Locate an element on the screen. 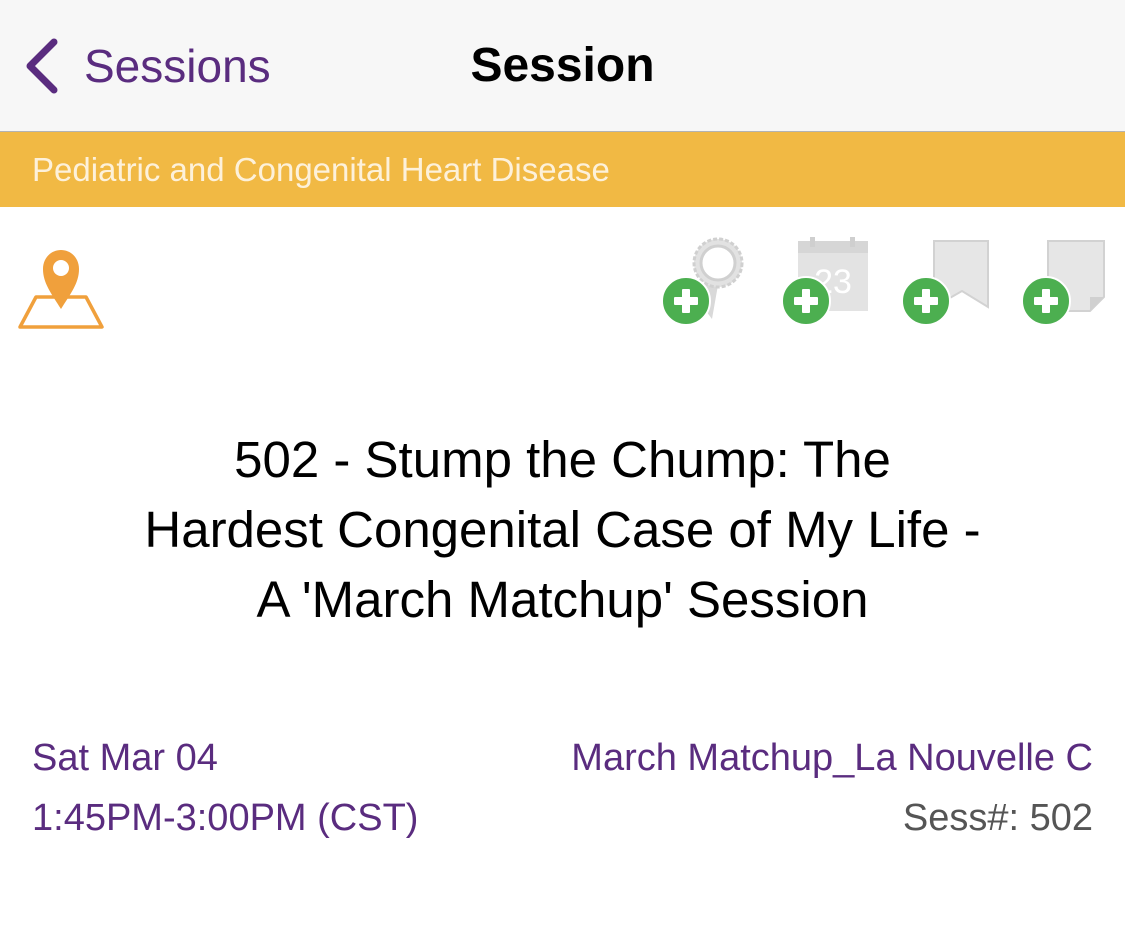  navigation-bar: Sessions Session is located at coordinates (562, 66).